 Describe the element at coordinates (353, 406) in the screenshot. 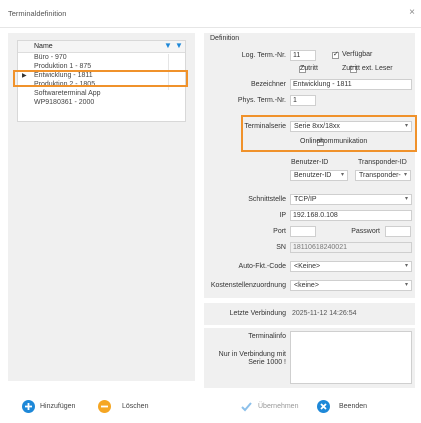

I see `exit-label: Beenden` at that location.